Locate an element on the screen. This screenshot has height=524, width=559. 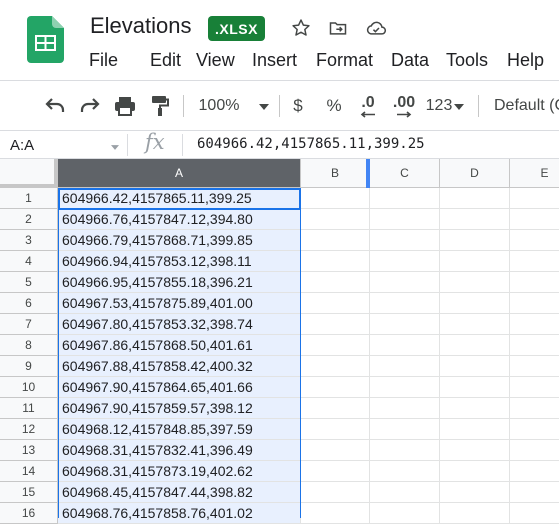
cell-a: 604968.31,4157873.19,402.62 is located at coordinates (179, 471).